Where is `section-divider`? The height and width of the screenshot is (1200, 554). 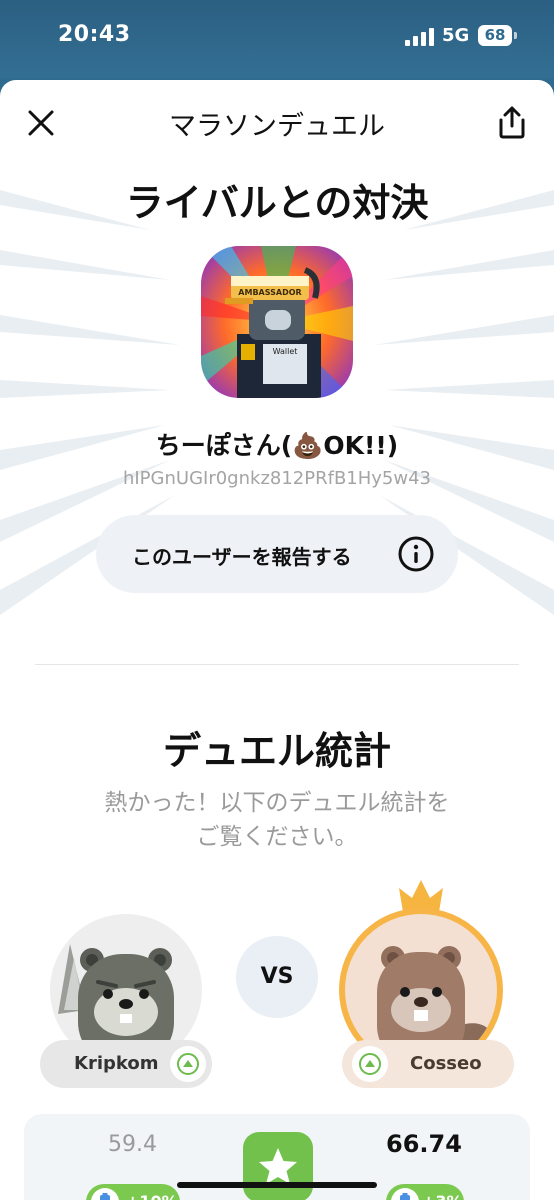 section-divider is located at coordinates (277, 664).